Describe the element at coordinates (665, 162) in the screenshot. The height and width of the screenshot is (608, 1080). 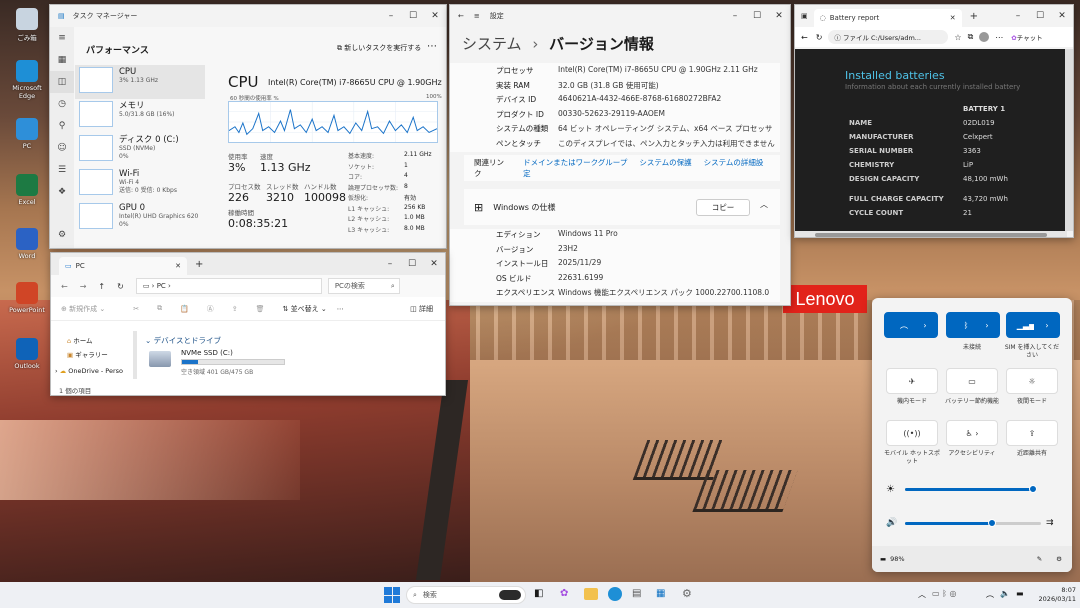
I see `related-link: システムの保護` at that location.